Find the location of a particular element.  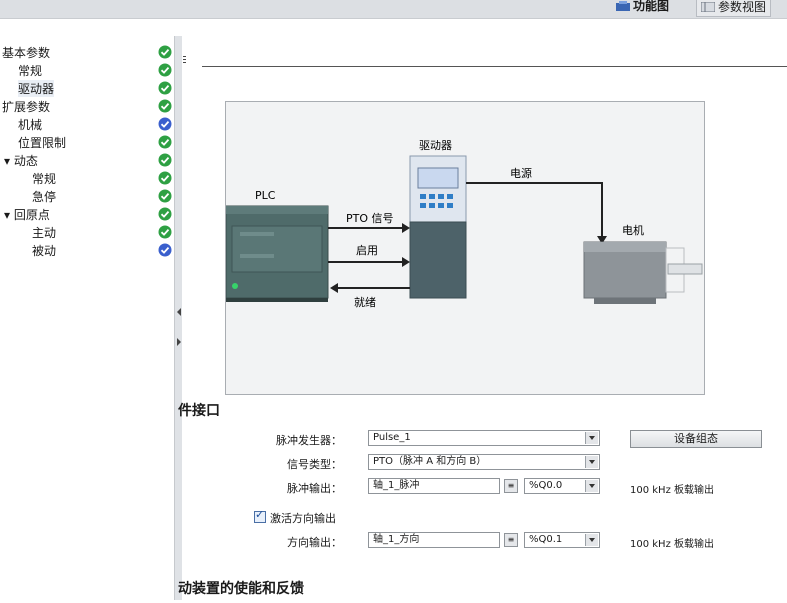

tab-function-label: 功能图 is located at coordinates (651, 6).